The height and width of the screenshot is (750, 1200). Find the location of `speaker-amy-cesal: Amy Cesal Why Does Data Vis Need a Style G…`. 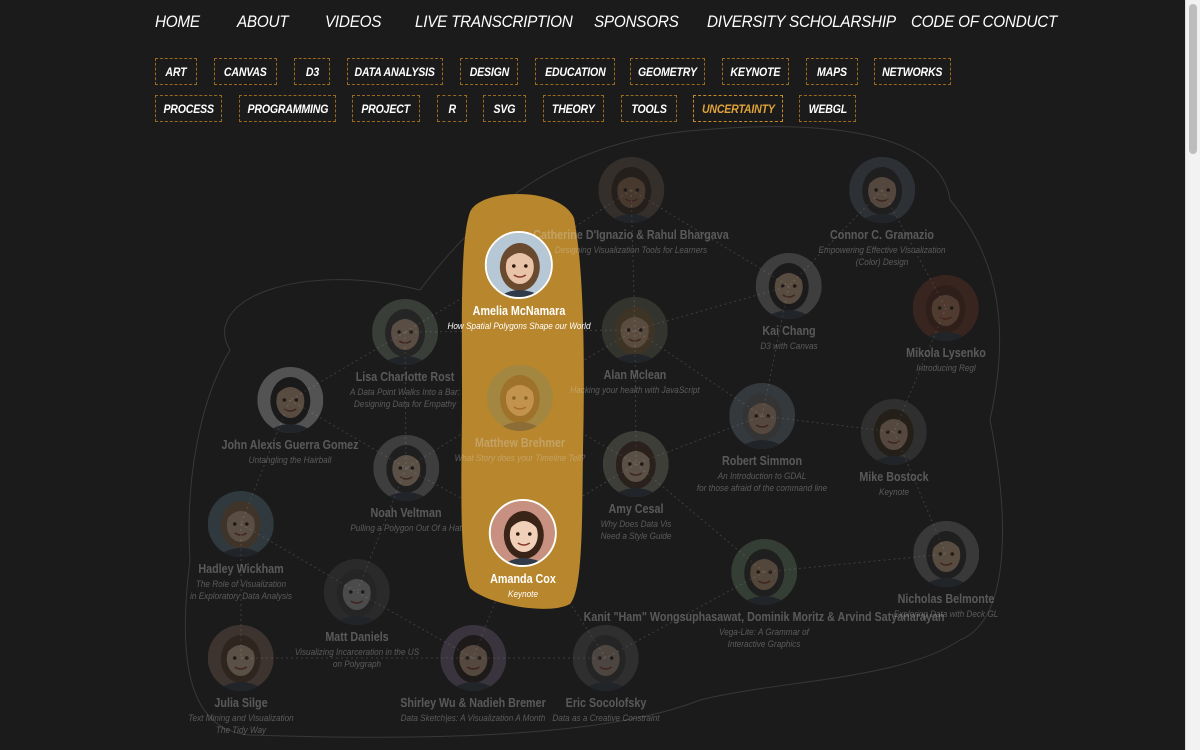

speaker-amy-cesal: Amy Cesal Why Does Data Vis Need a Style G… is located at coordinates (636, 487).